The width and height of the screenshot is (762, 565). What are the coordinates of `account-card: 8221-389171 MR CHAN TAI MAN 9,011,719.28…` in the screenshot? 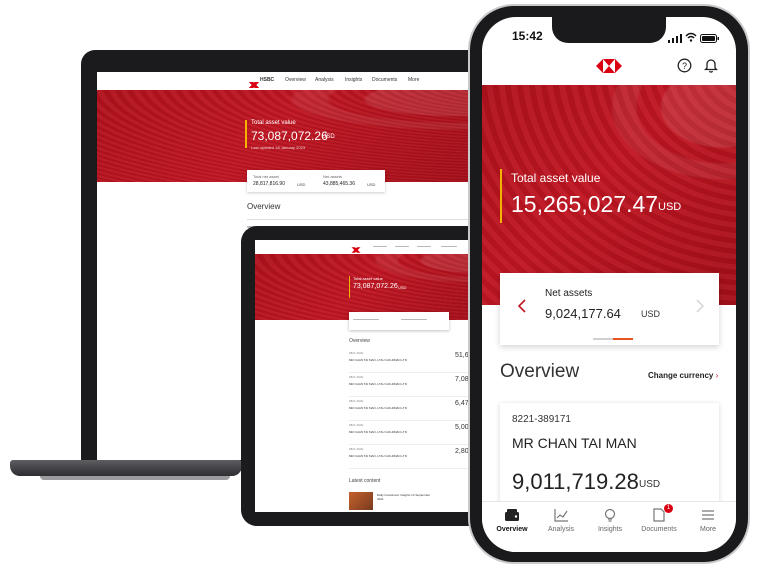 It's located at (609, 458).